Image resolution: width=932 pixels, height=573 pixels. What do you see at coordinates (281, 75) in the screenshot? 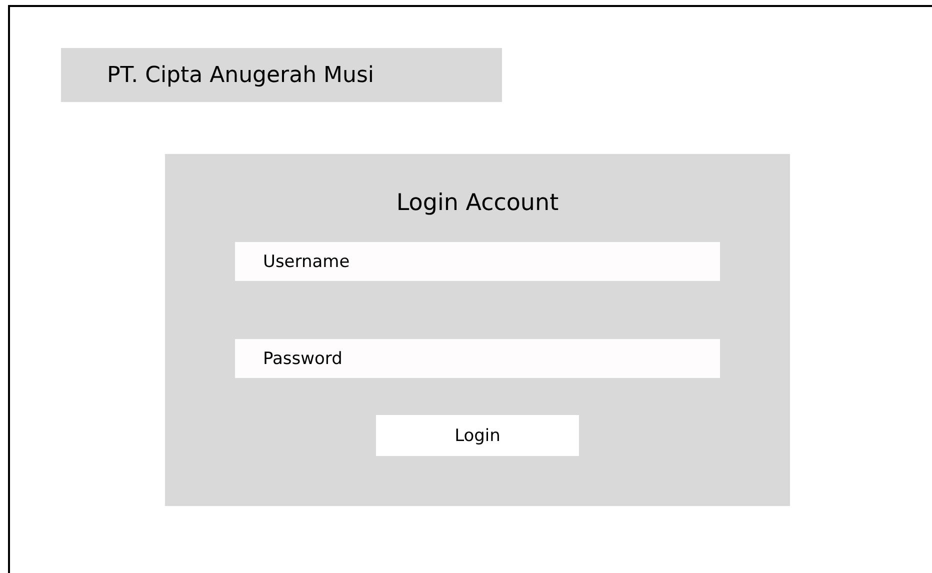
I see `company-name: PT. Cipta Anugerah Musi` at bounding box center [281, 75].